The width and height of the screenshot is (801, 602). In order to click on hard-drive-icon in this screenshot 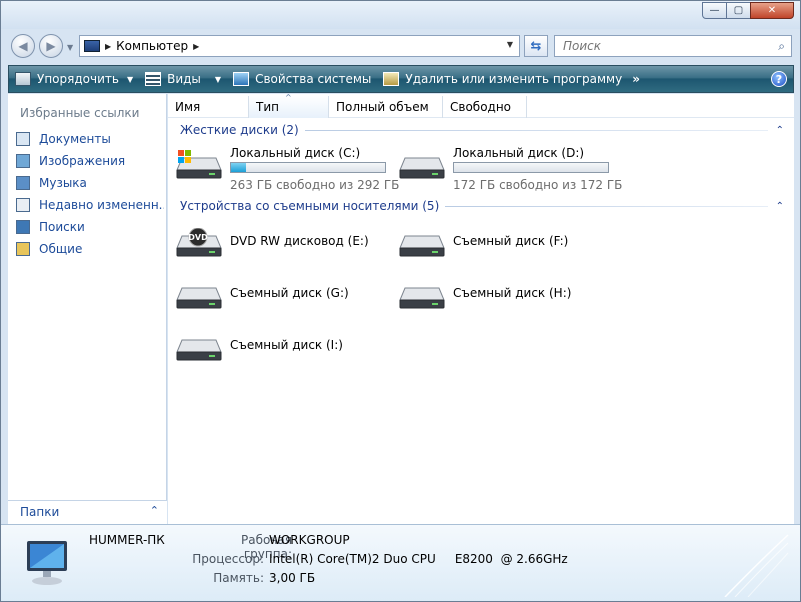, I will do `click(422, 168)`.